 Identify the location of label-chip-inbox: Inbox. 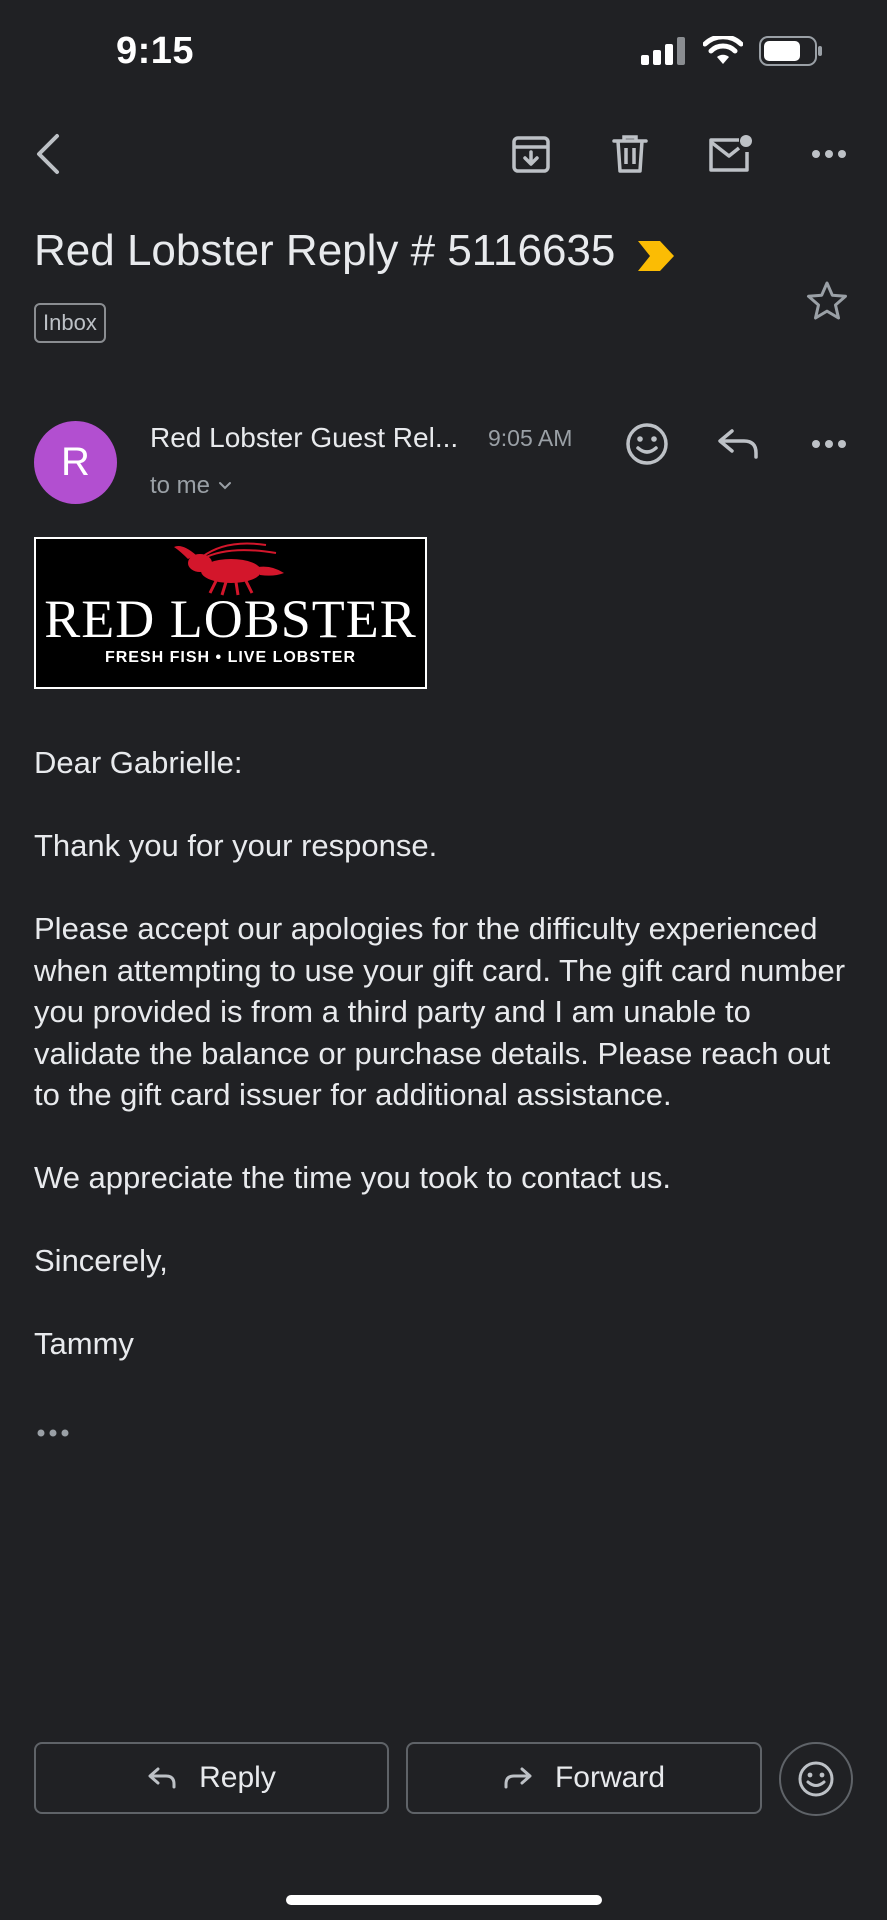
(70, 323).